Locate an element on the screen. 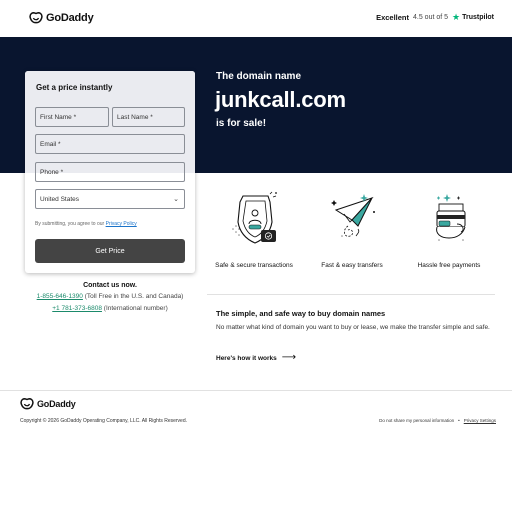 The height and width of the screenshot is (512, 512). privacy-settings-link: Privacy Settings is located at coordinates (480, 420).